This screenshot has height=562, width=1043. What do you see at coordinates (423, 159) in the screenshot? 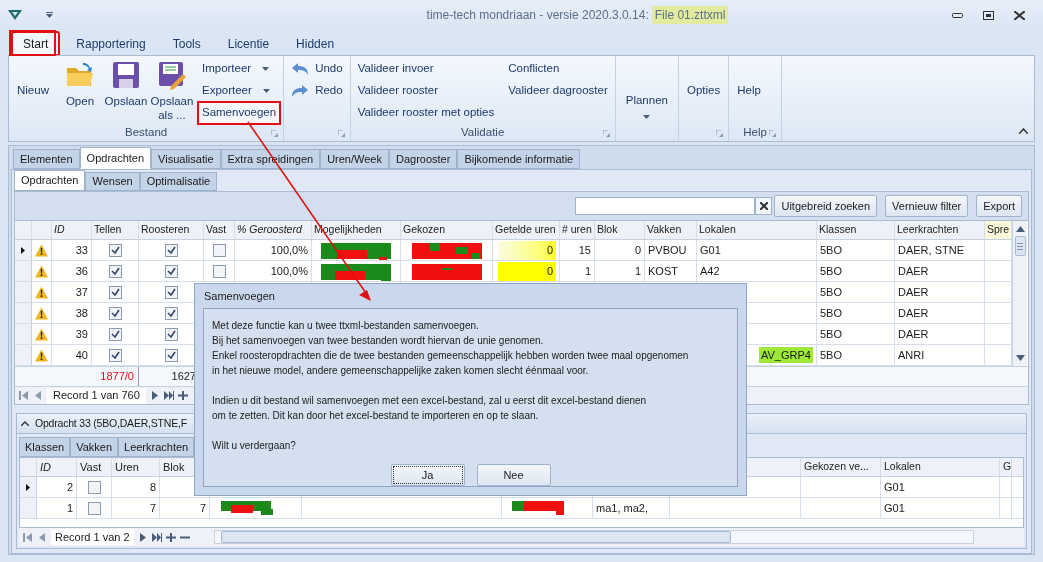
I see `tab: Dagrooster` at bounding box center [423, 159].